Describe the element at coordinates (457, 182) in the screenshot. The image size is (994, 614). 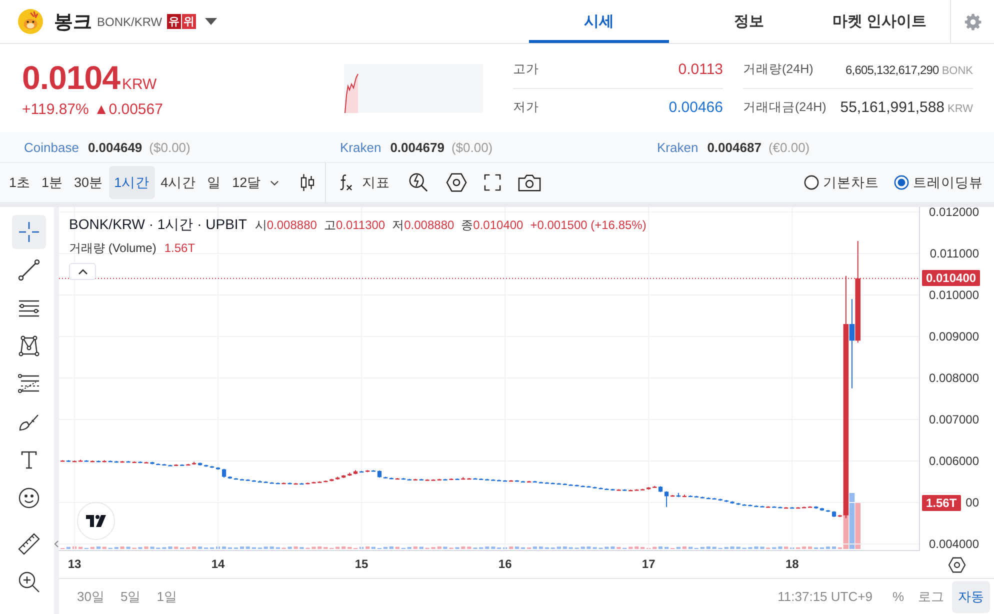
I see `hexagon-icon` at that location.